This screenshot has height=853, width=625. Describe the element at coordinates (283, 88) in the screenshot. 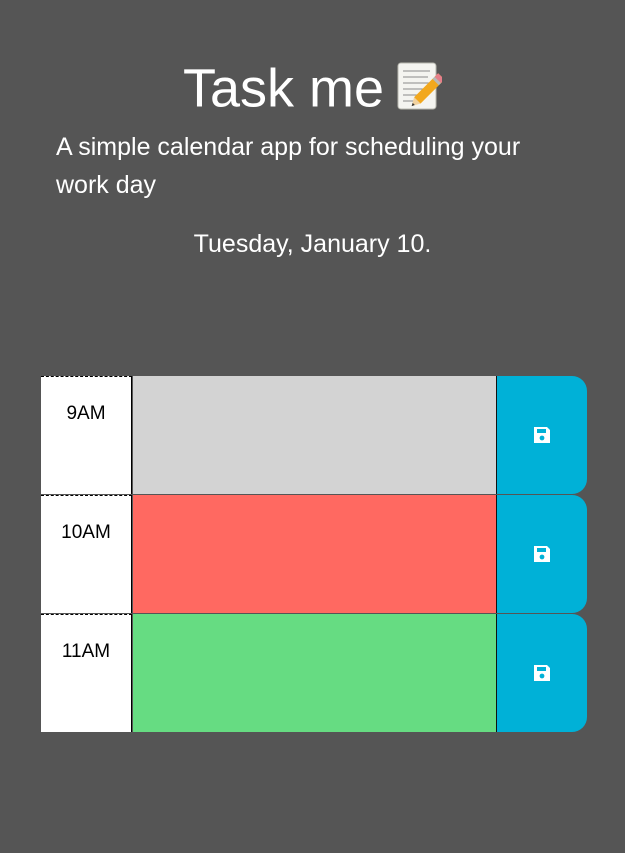

I see `page-title-text: Task me` at that location.